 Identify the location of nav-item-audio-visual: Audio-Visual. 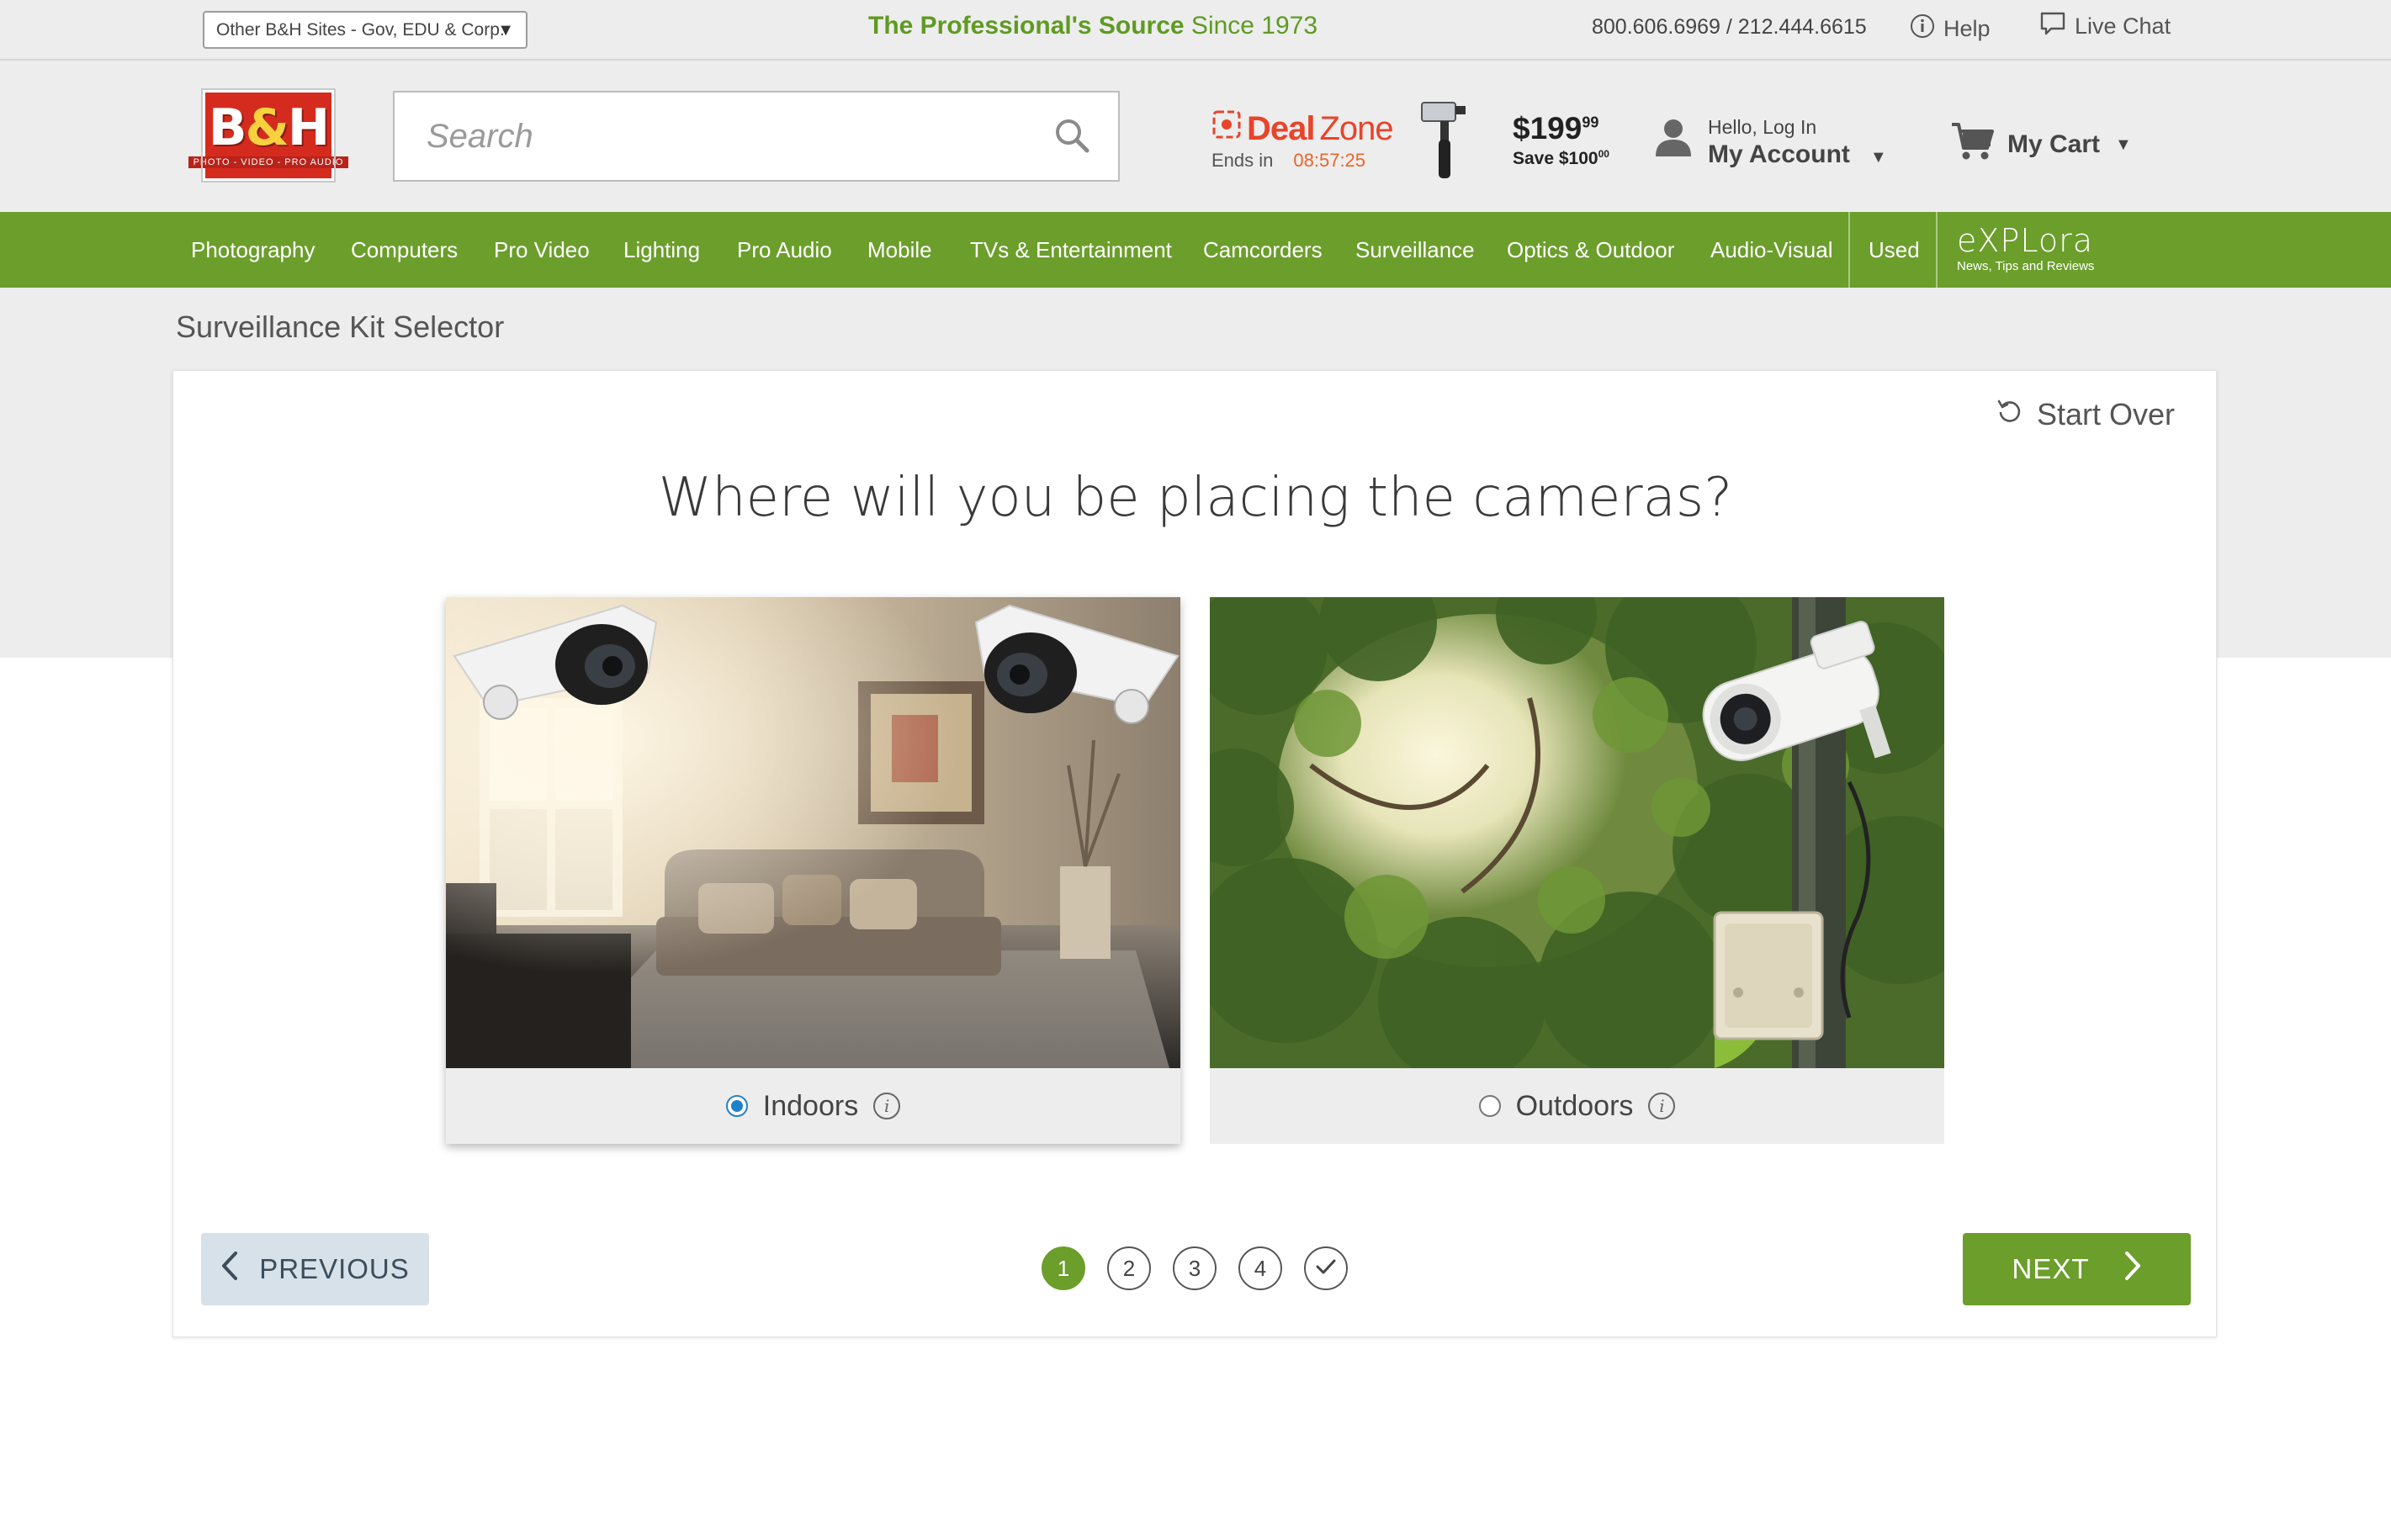
(1771, 250).